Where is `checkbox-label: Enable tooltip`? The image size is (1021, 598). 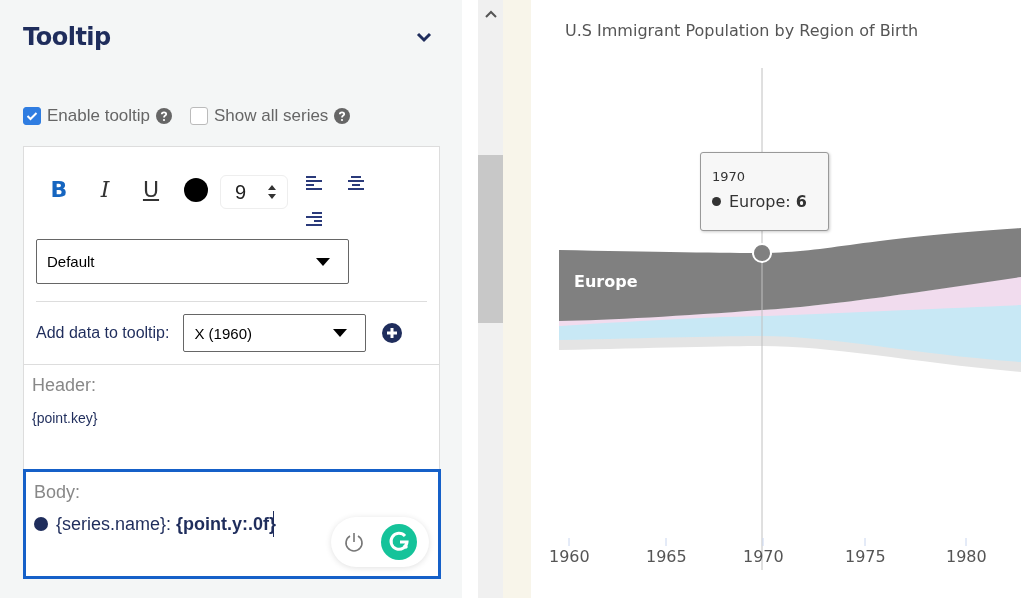 checkbox-label: Enable tooltip is located at coordinates (99, 116).